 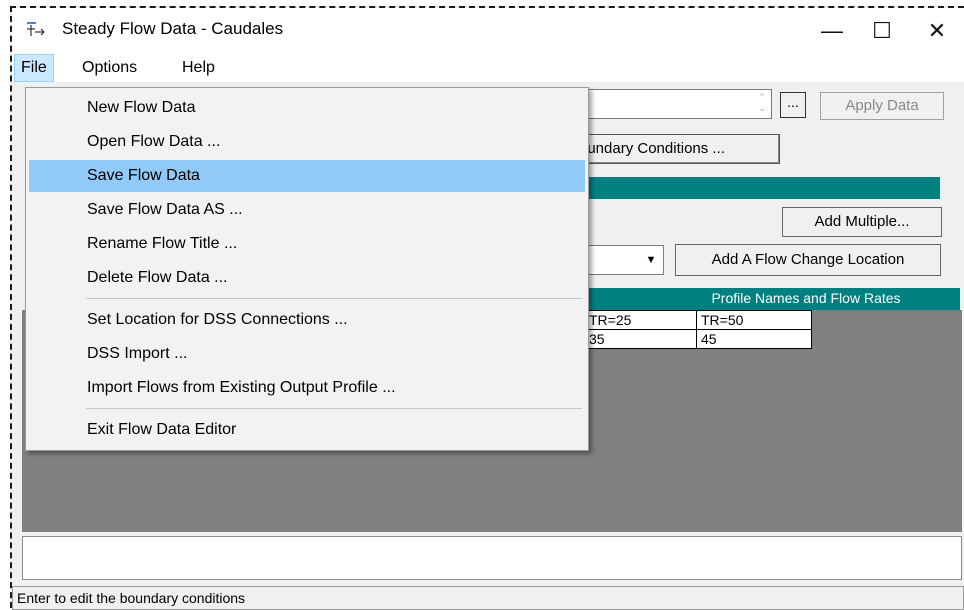 I want to click on spin-up-icon: ⌃, so click(x=762, y=97).